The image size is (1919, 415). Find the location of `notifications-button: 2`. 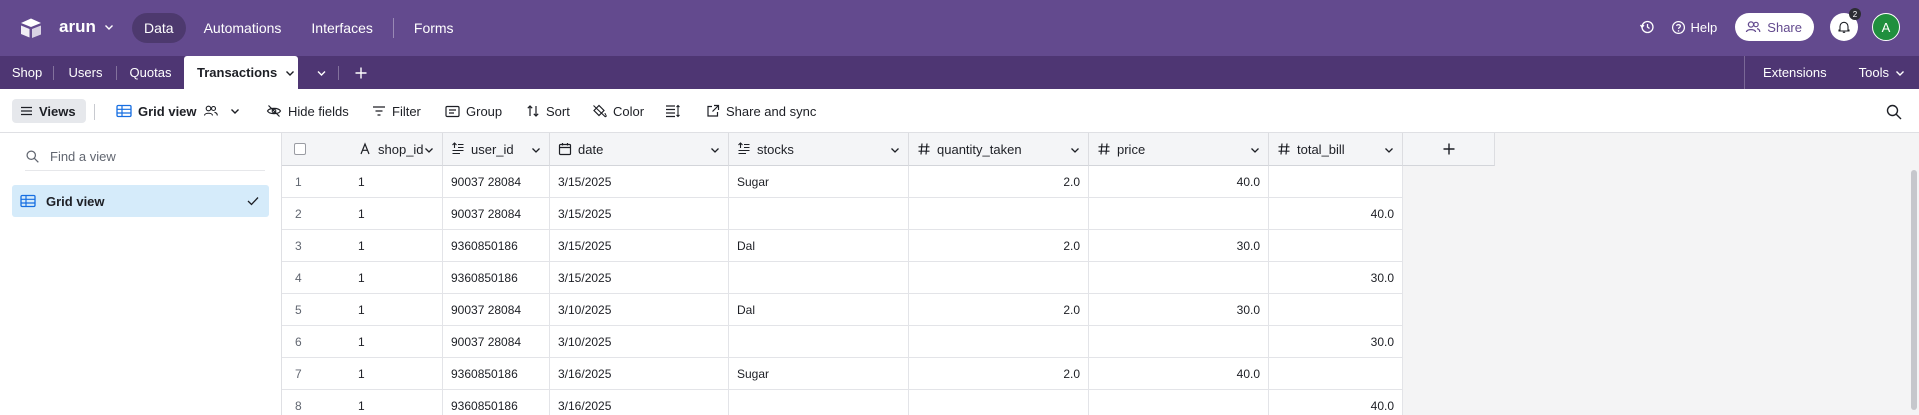

notifications-button: 2 is located at coordinates (1845, 24).